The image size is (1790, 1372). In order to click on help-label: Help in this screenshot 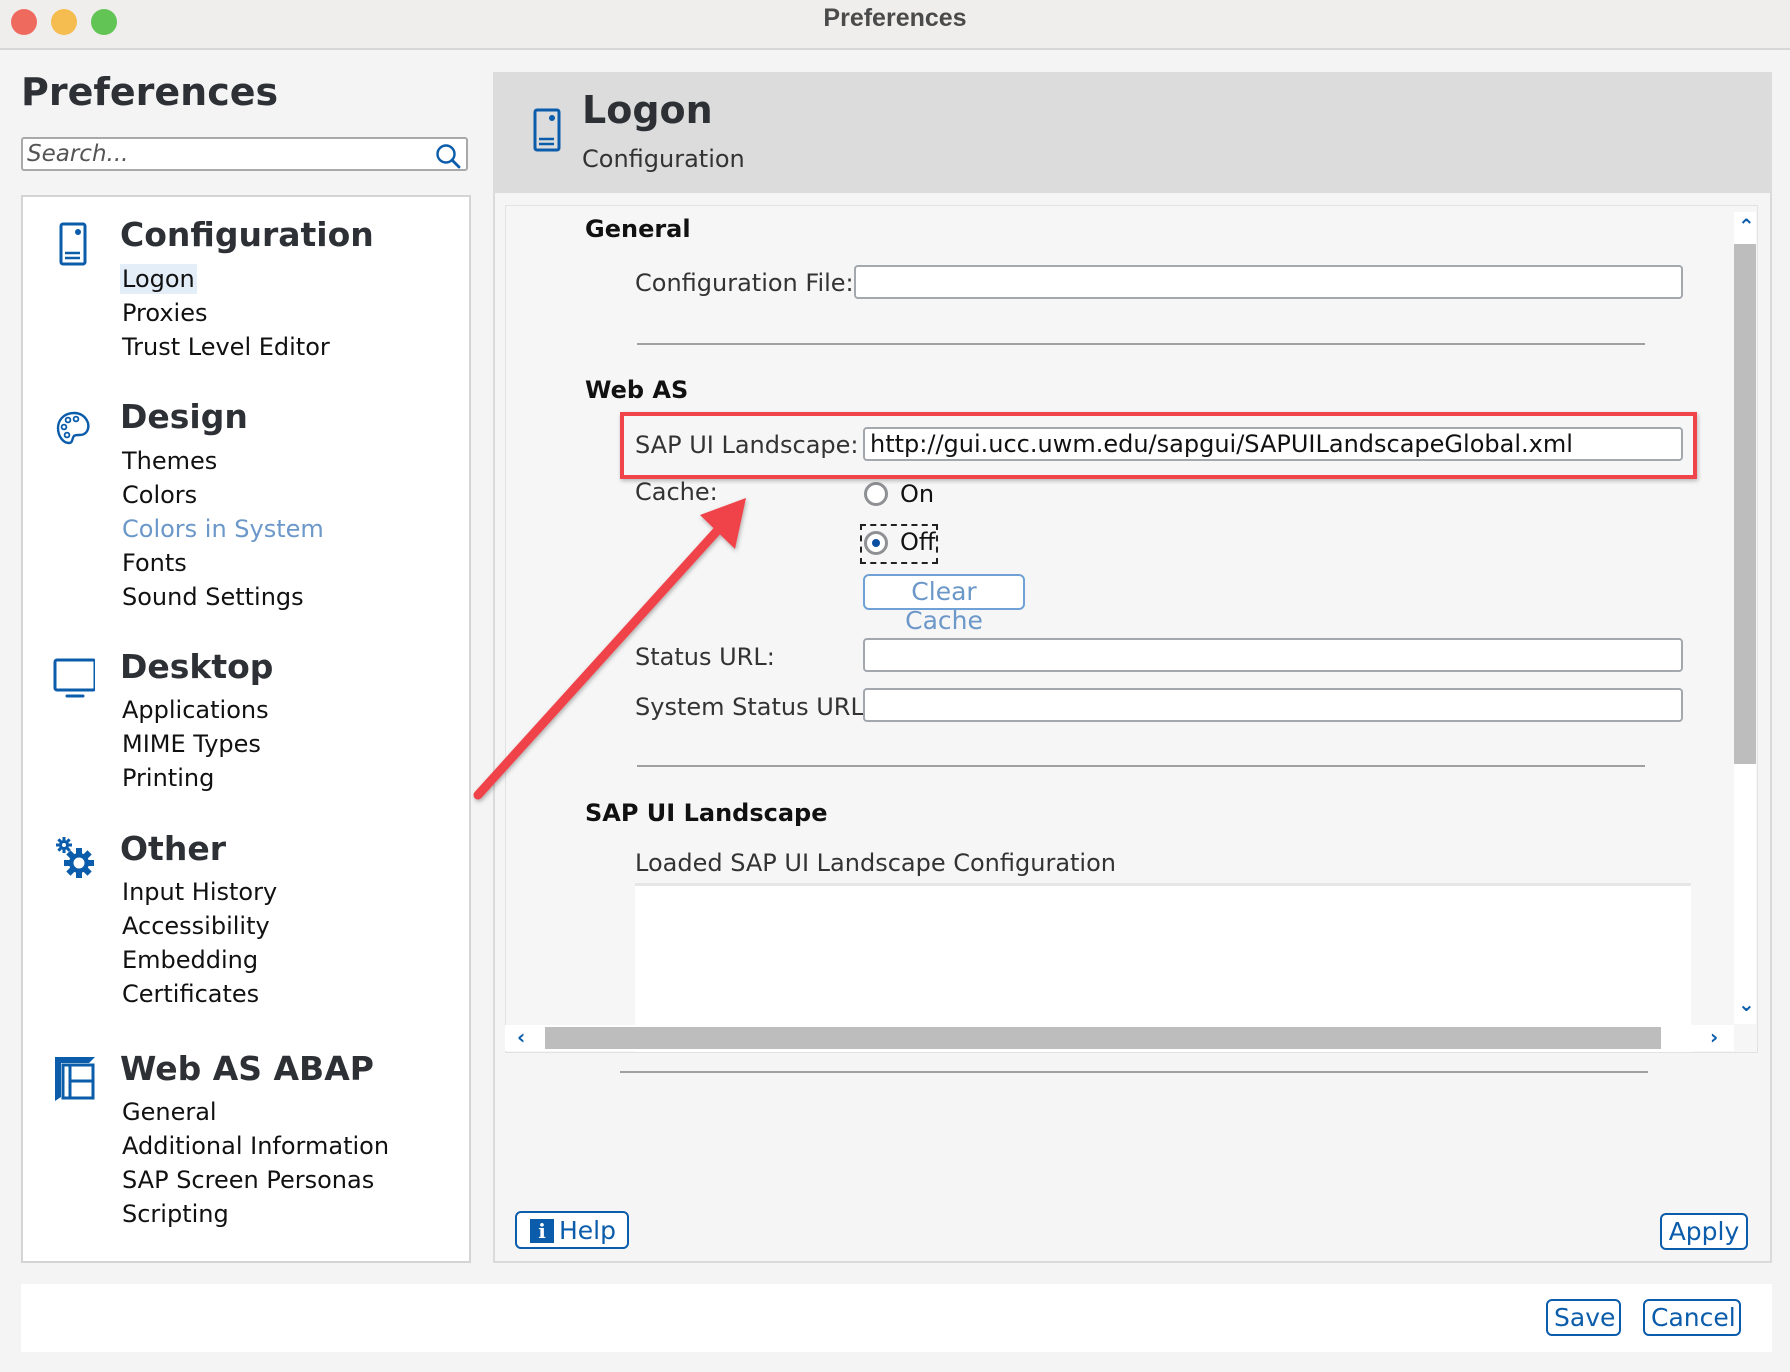, I will do `click(587, 1230)`.